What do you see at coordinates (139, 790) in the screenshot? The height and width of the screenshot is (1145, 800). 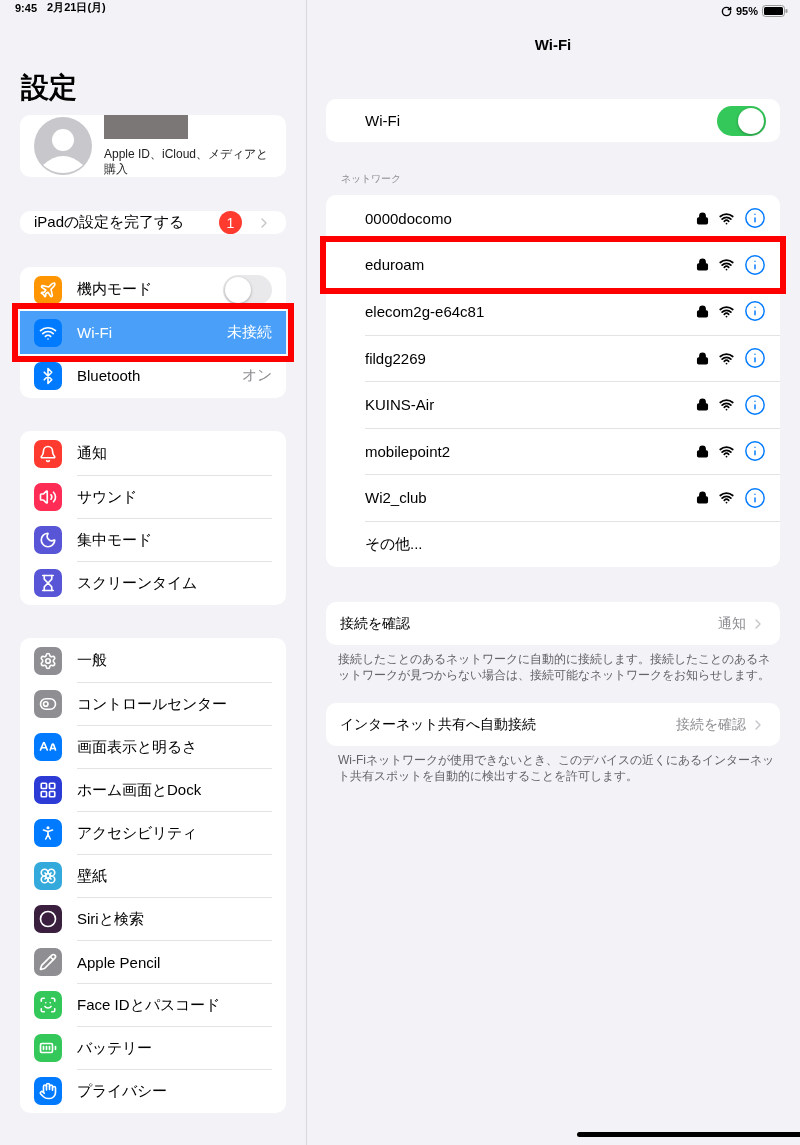 I see `sidebar-item-label: ホーム画面とDock` at bounding box center [139, 790].